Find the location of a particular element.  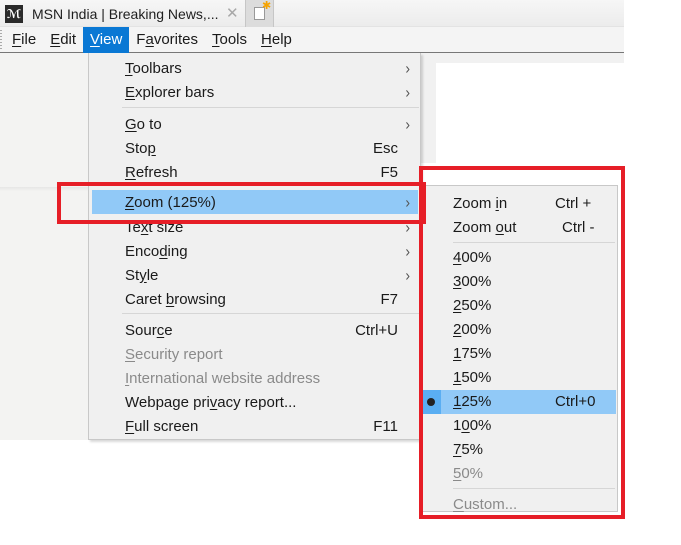

zoom-option-label: 125% is located at coordinates (472, 401).